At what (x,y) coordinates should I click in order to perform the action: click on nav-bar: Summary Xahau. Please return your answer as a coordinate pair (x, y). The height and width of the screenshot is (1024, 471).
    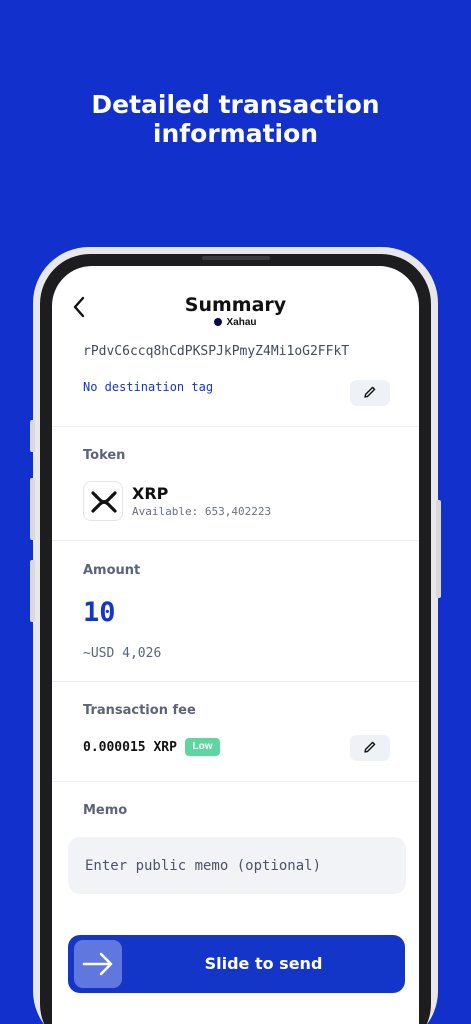
    Looking at the image, I should click on (235, 301).